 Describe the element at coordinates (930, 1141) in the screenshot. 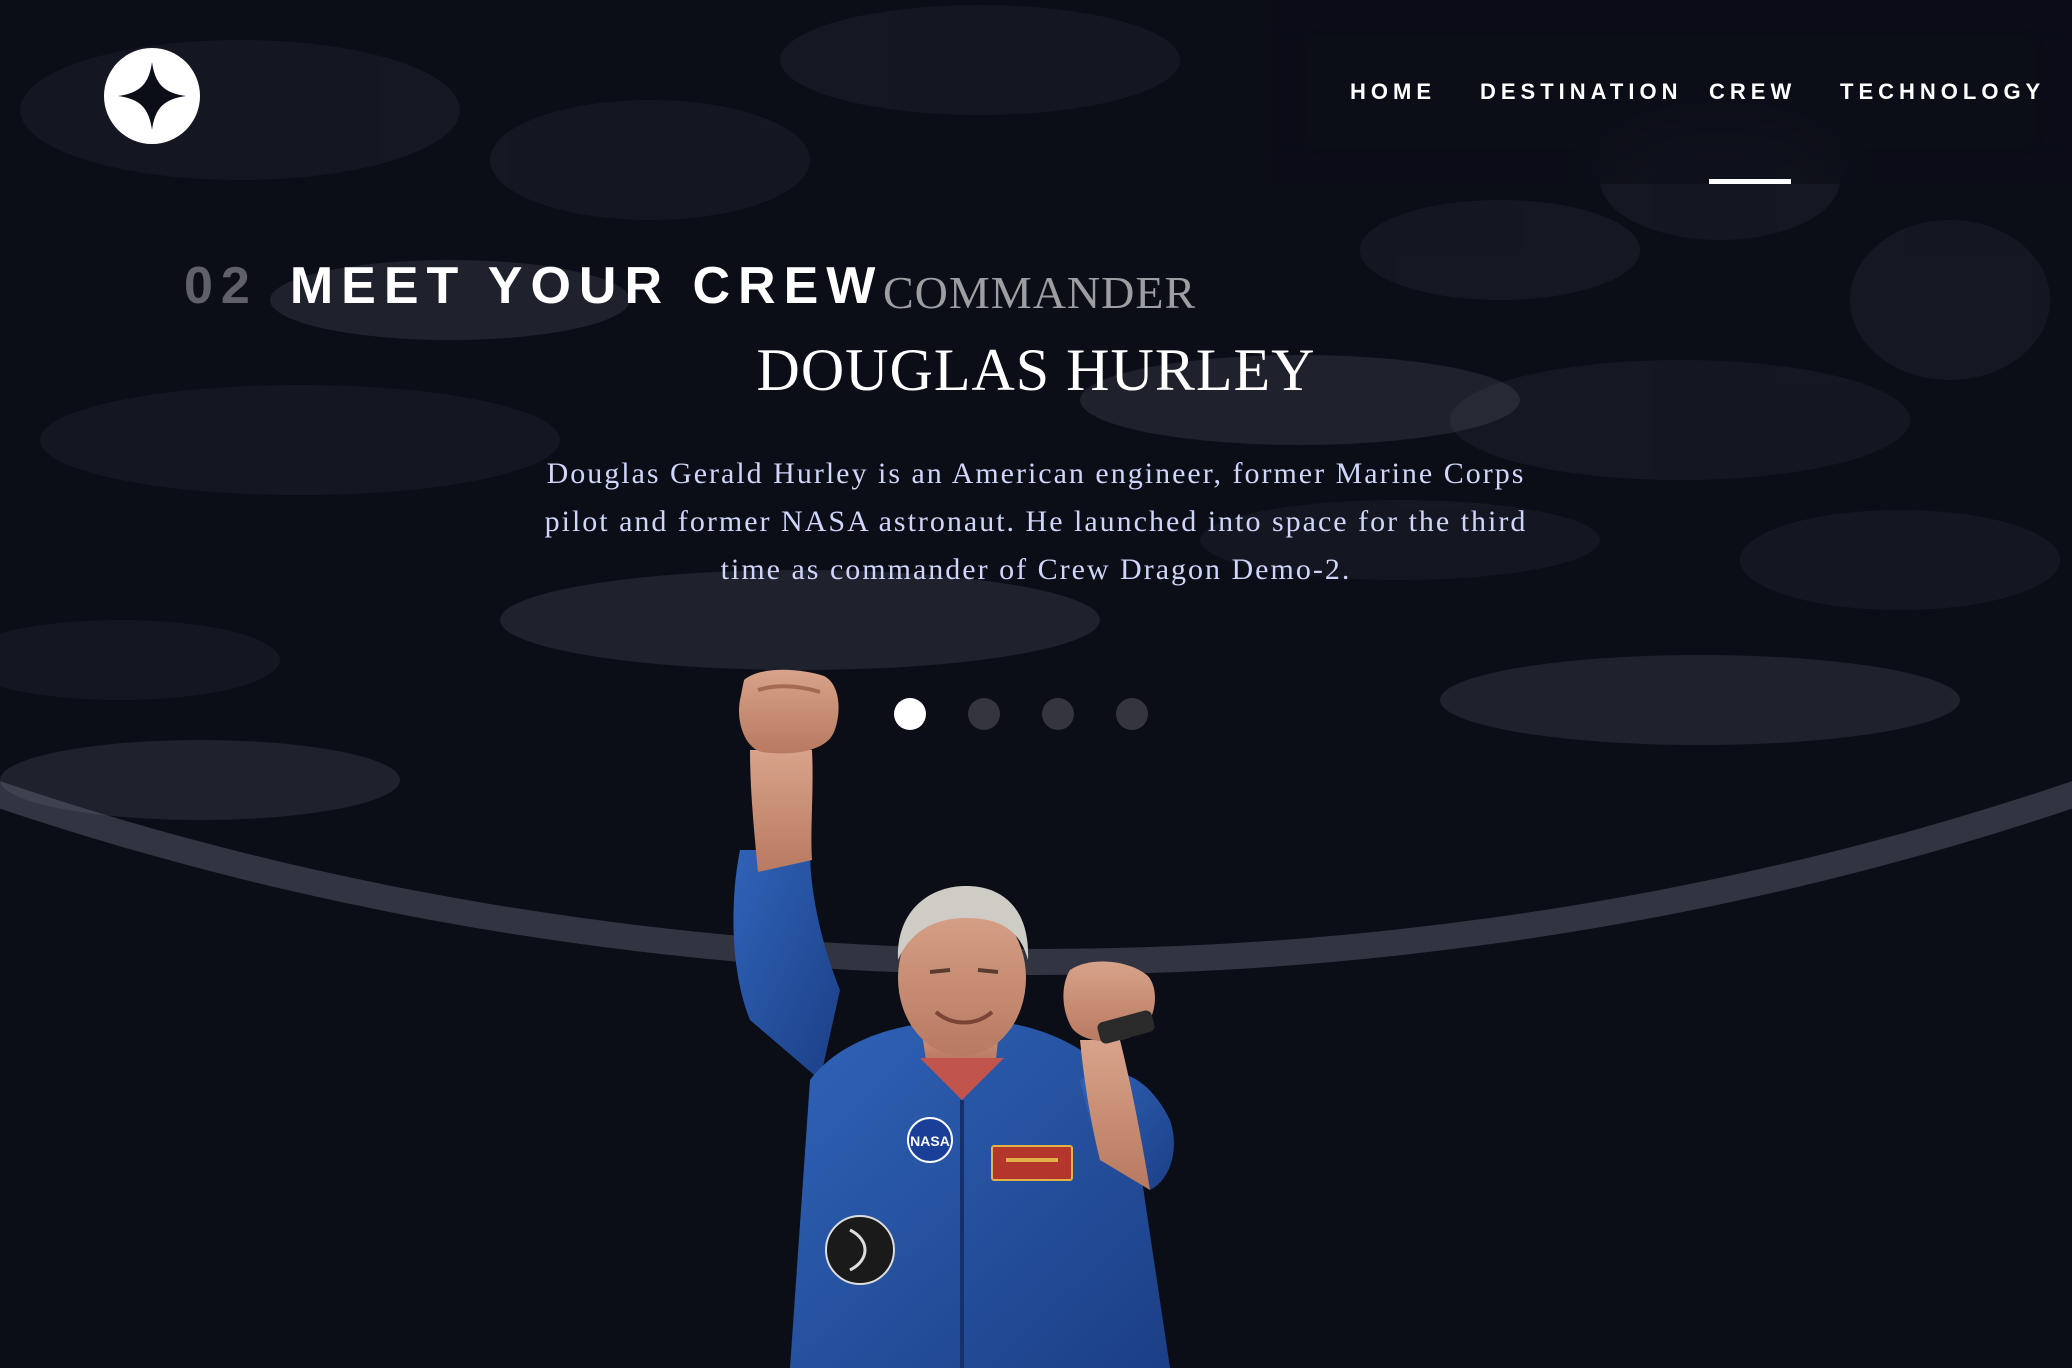

I see `nasa-patch: NASA` at that location.